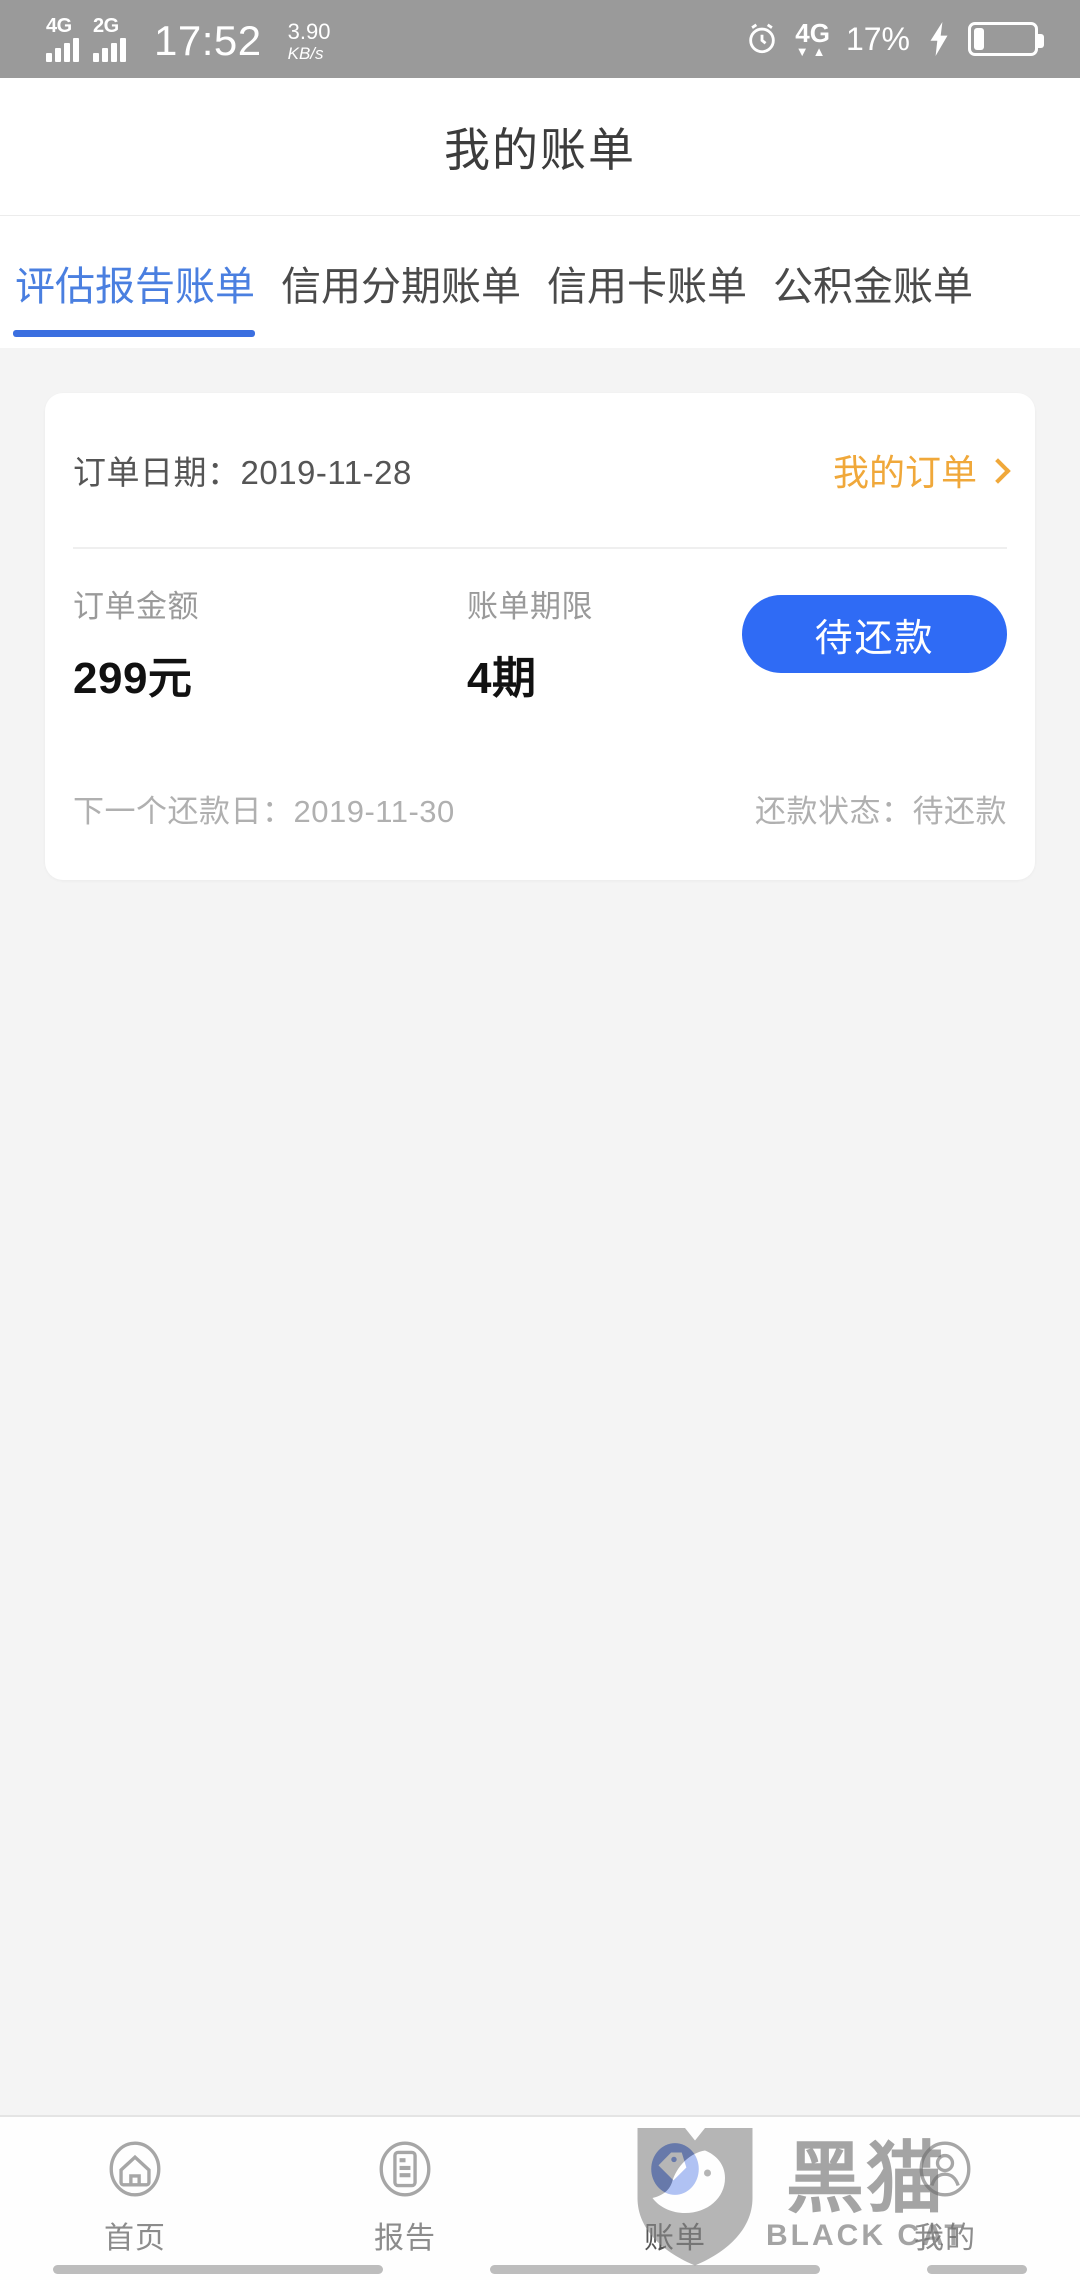 The image size is (1080, 2280). I want to click on lightning-bolt-icon, so click(939, 39).